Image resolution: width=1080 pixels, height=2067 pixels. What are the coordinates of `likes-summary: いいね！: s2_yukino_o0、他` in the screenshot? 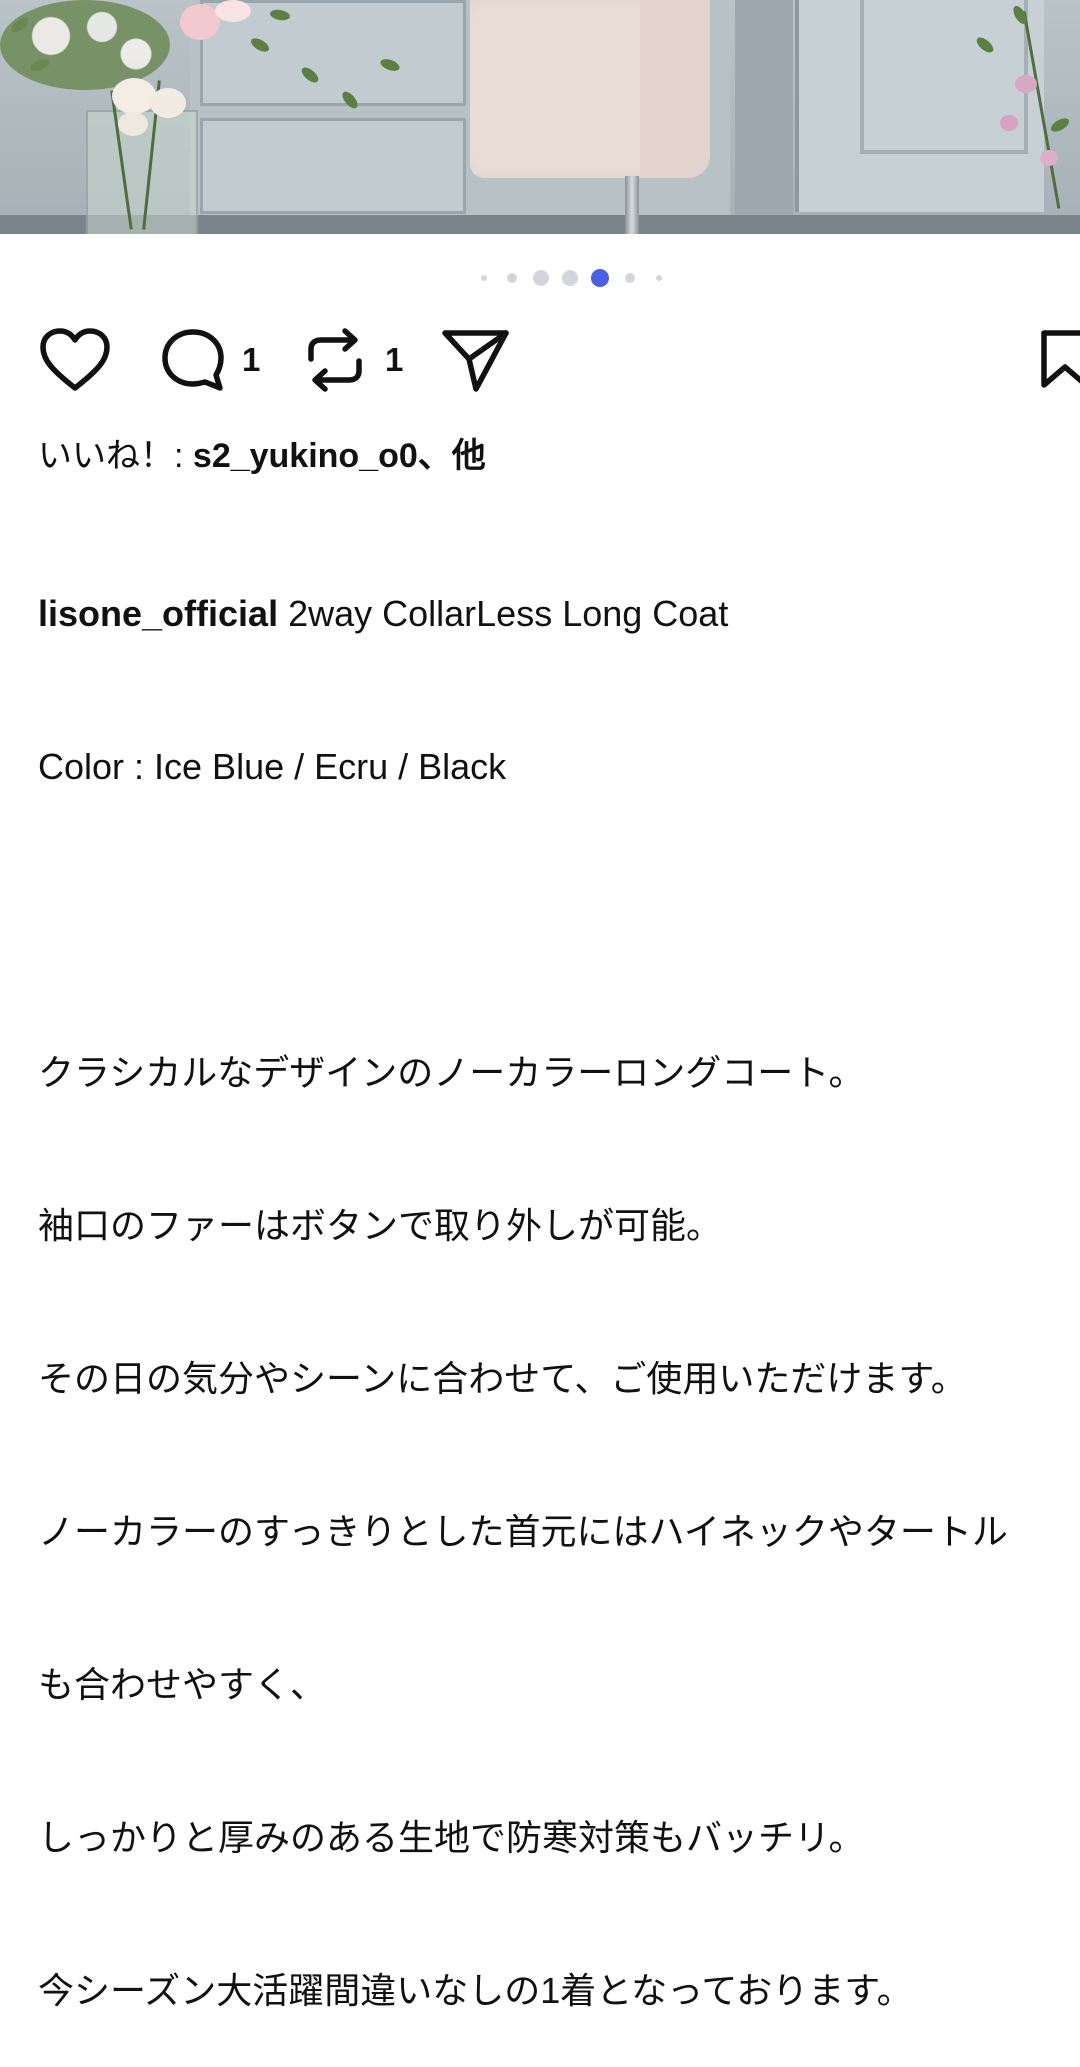 It's located at (262, 452).